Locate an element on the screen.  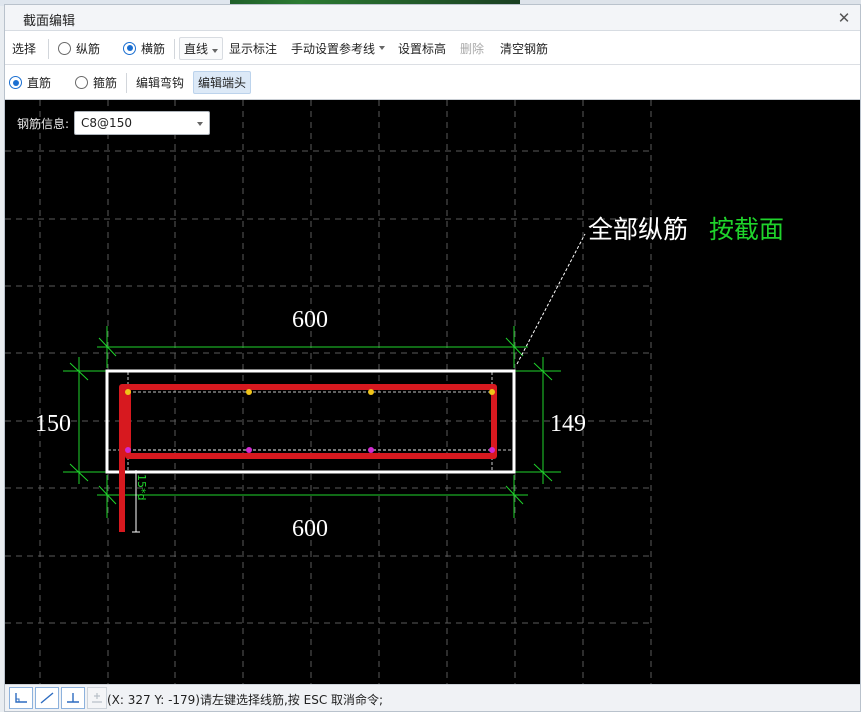
set-elevation-button: 设置标高 is located at coordinates (422, 48).